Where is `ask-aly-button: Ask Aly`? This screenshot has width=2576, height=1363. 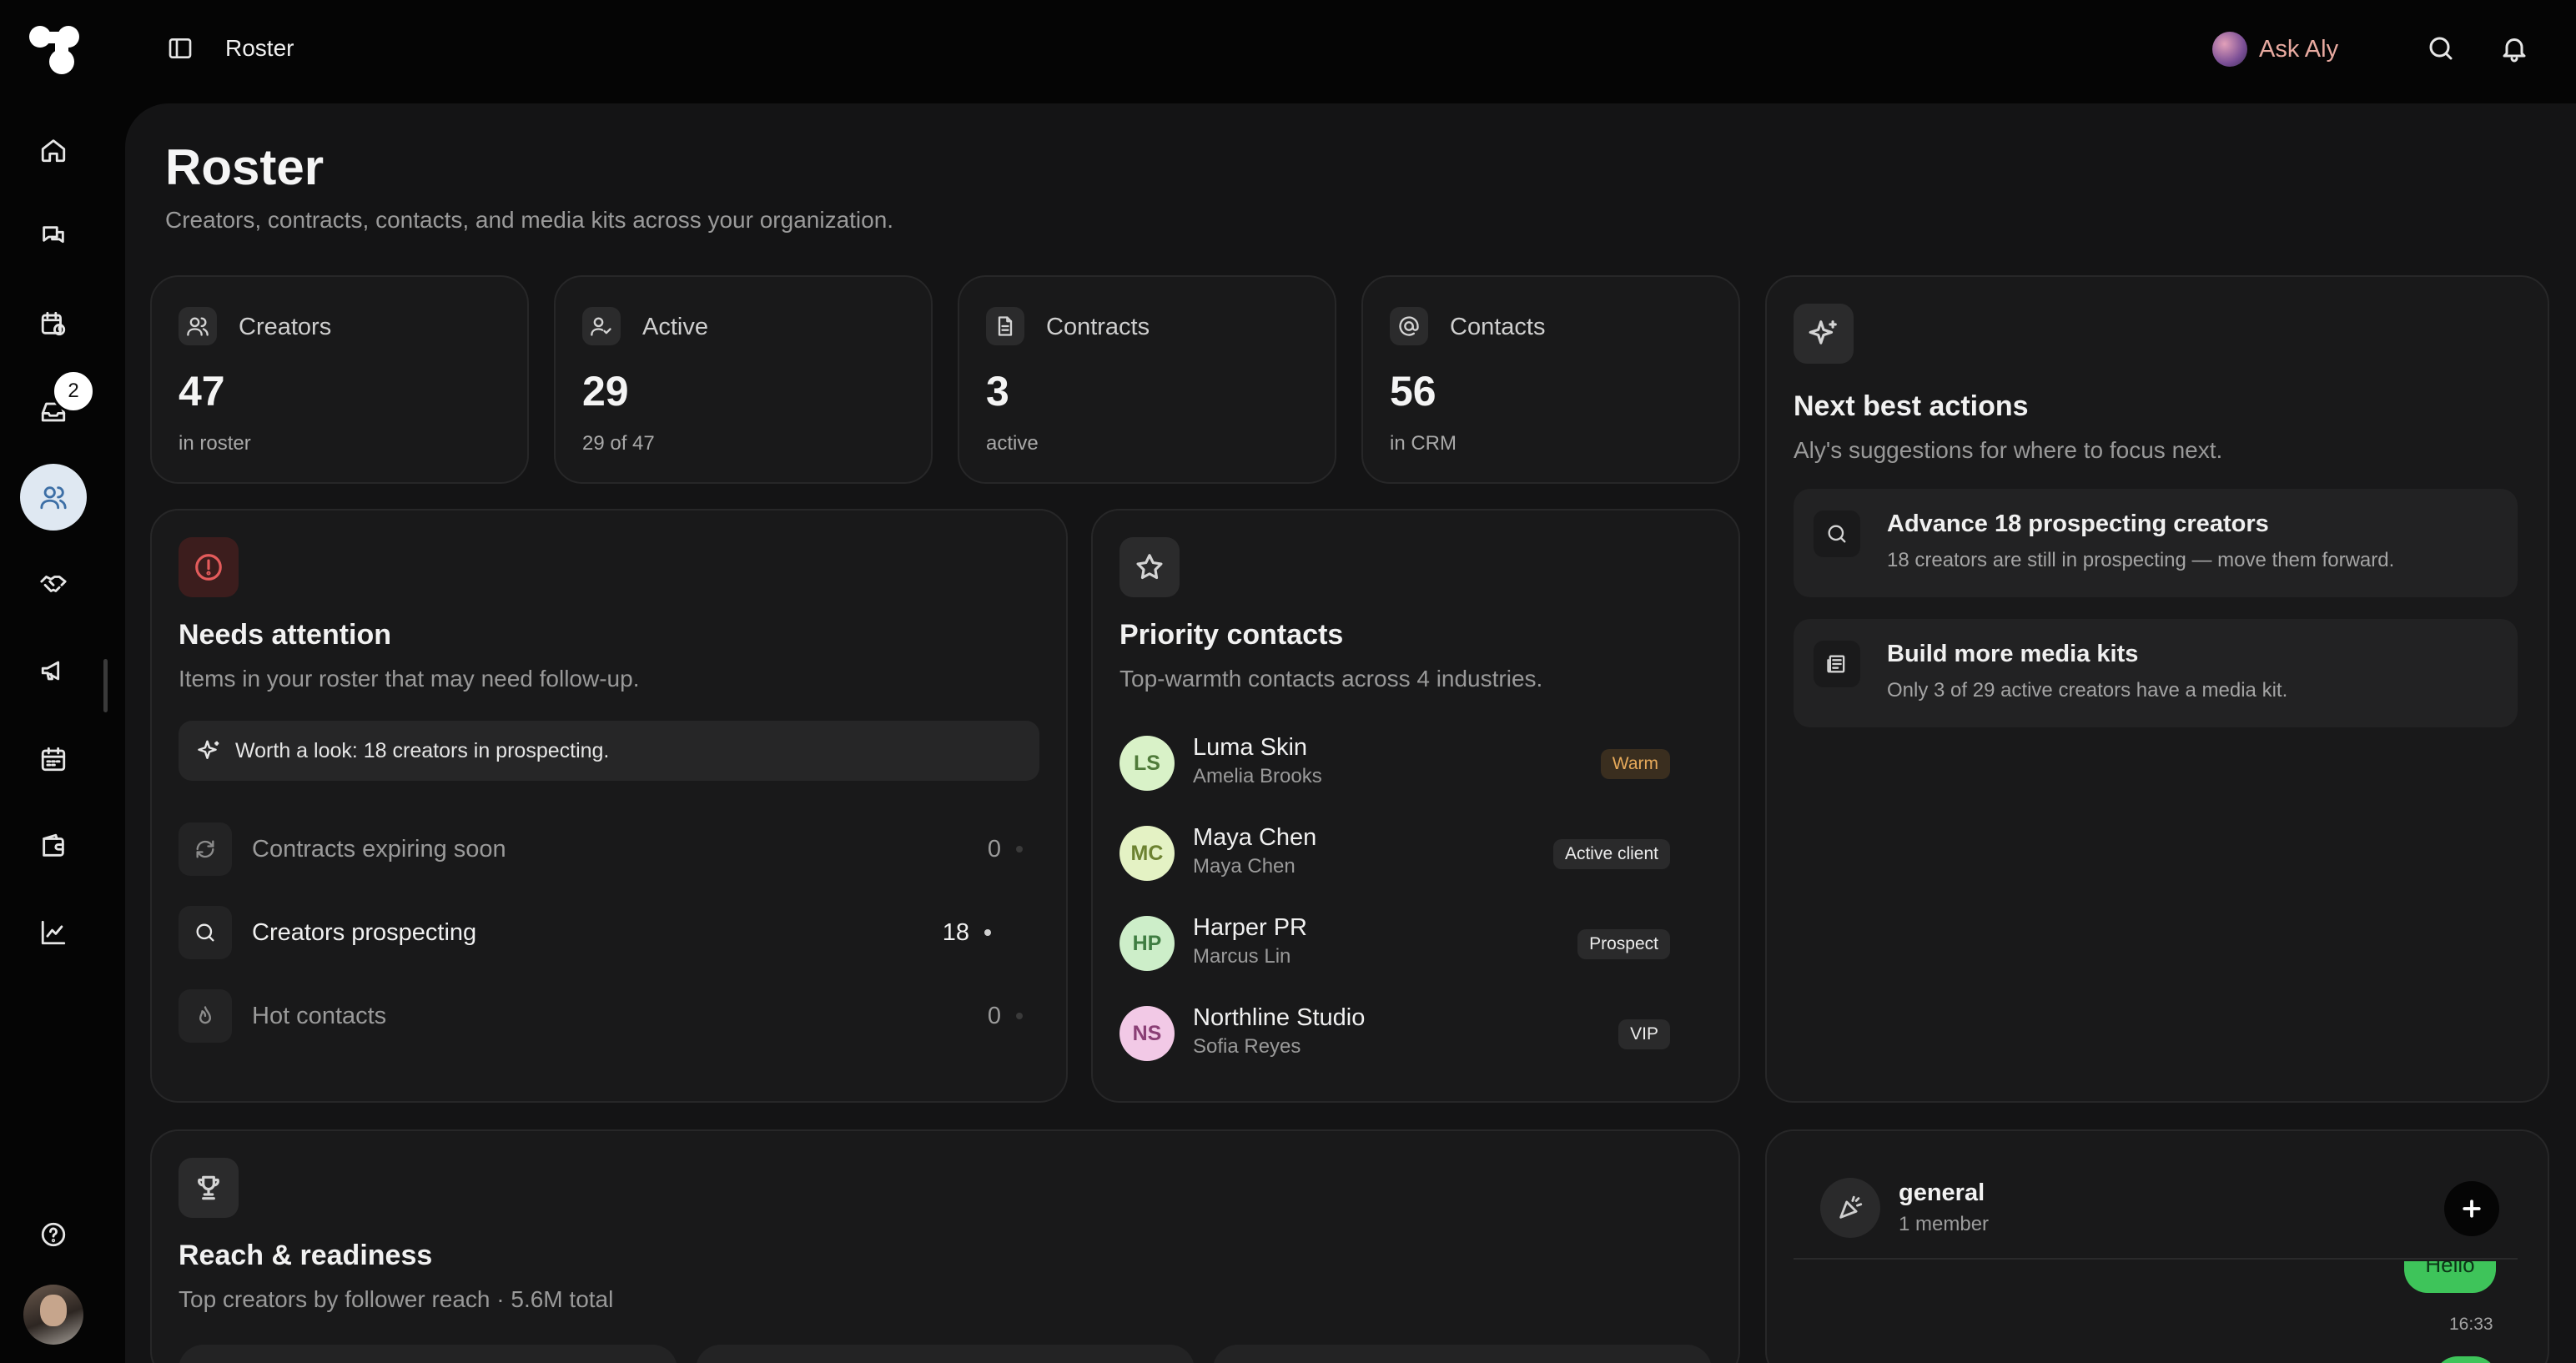 ask-aly-button: Ask Aly is located at coordinates (2275, 49).